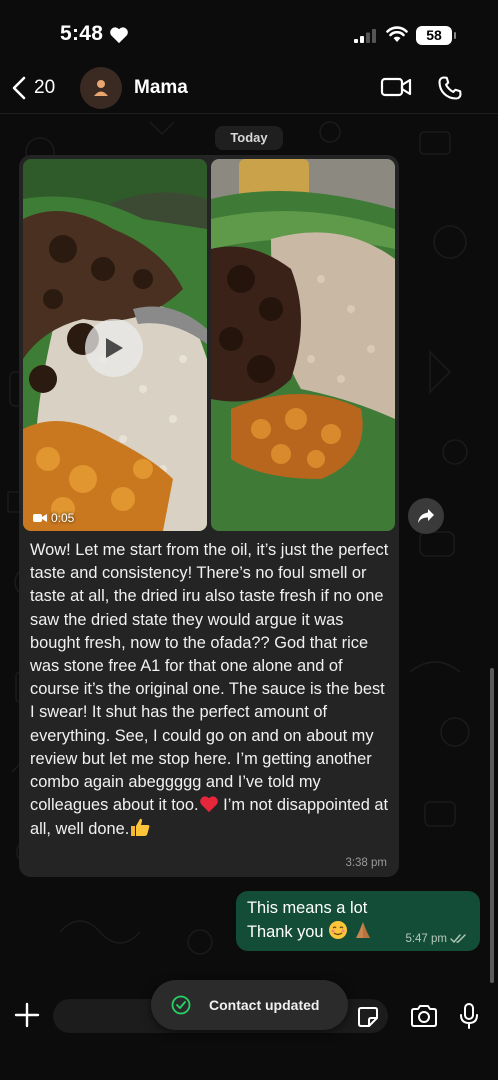 The image size is (498, 1080). Describe the element at coordinates (27, 1015) in the screenshot. I see `plus-icon` at that location.